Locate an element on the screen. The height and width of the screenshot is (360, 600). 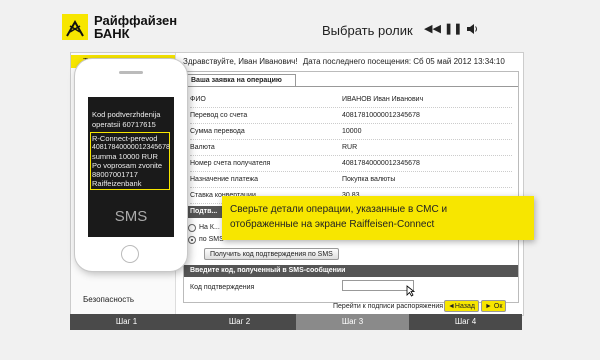
step-bar: Шаг 1 Шаг 2 Шаг 3 Шаг 4 is located at coordinates (296, 322).